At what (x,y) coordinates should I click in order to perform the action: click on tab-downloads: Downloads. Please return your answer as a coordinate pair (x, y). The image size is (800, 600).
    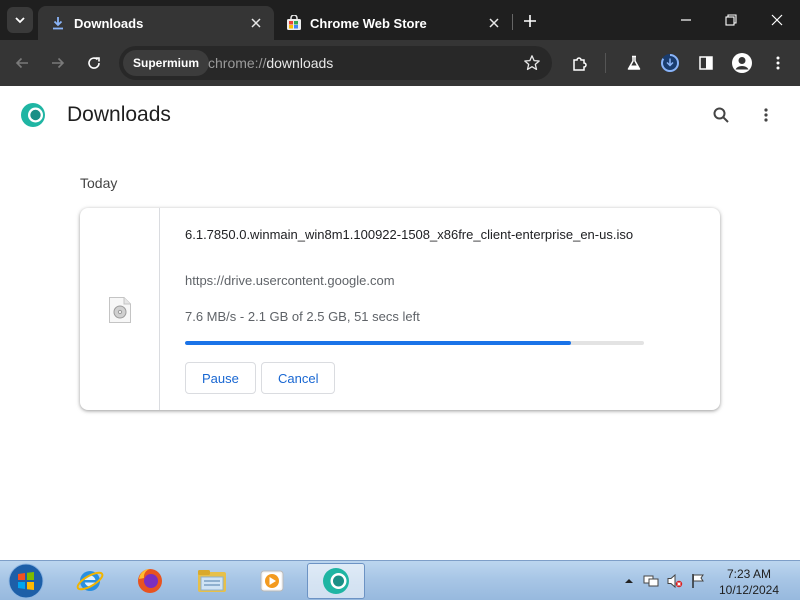
    Looking at the image, I should click on (156, 23).